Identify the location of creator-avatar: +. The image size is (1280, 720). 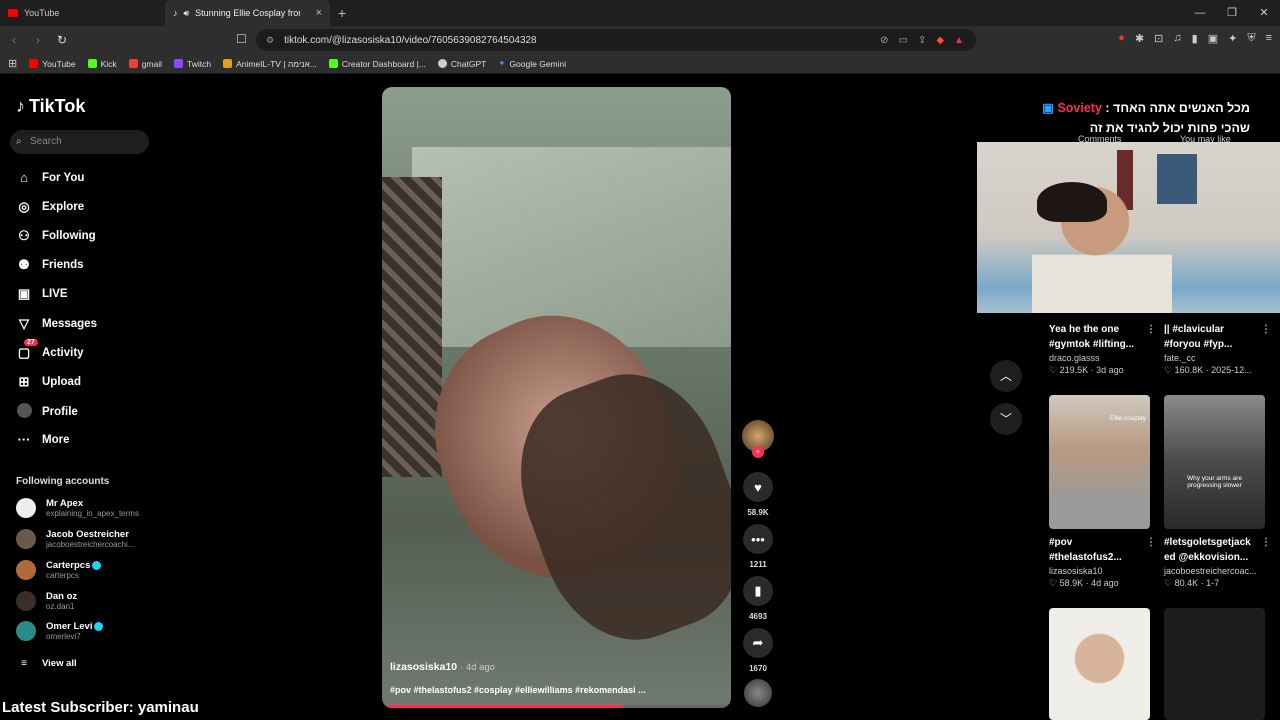
(758, 439).